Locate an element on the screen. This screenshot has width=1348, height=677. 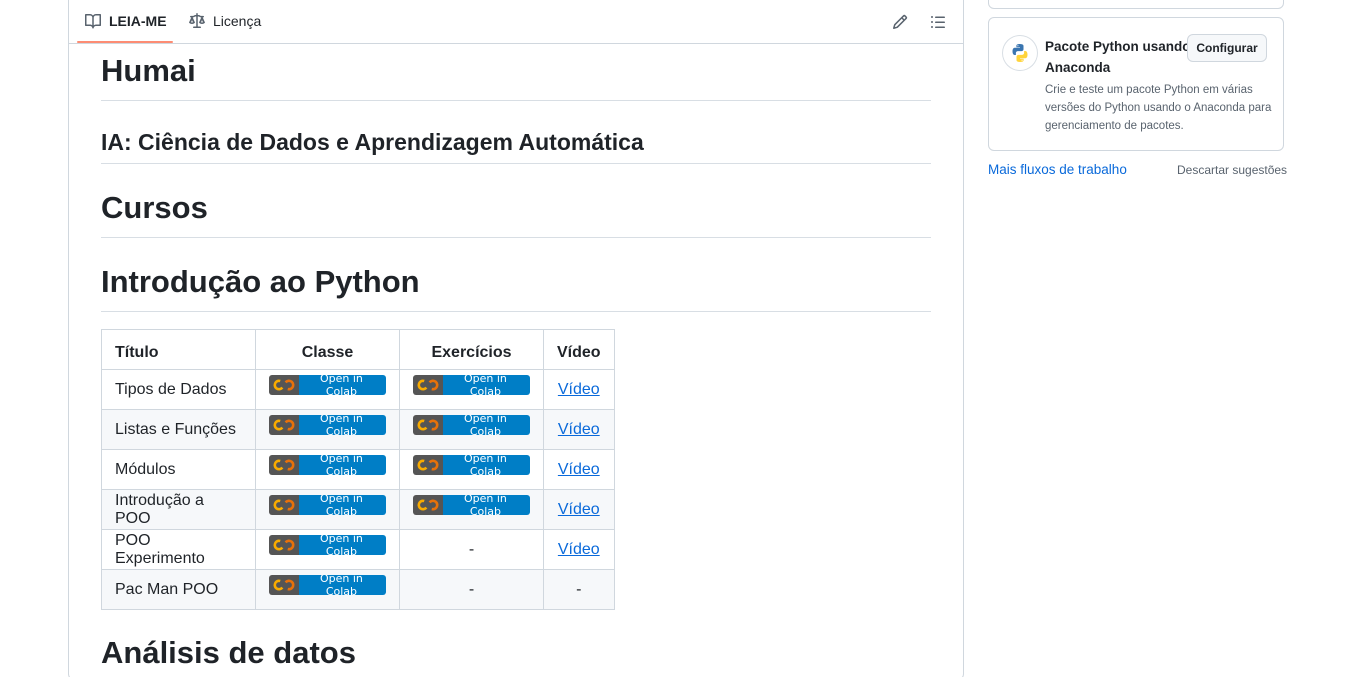
edit-button is located at coordinates (900, 22).